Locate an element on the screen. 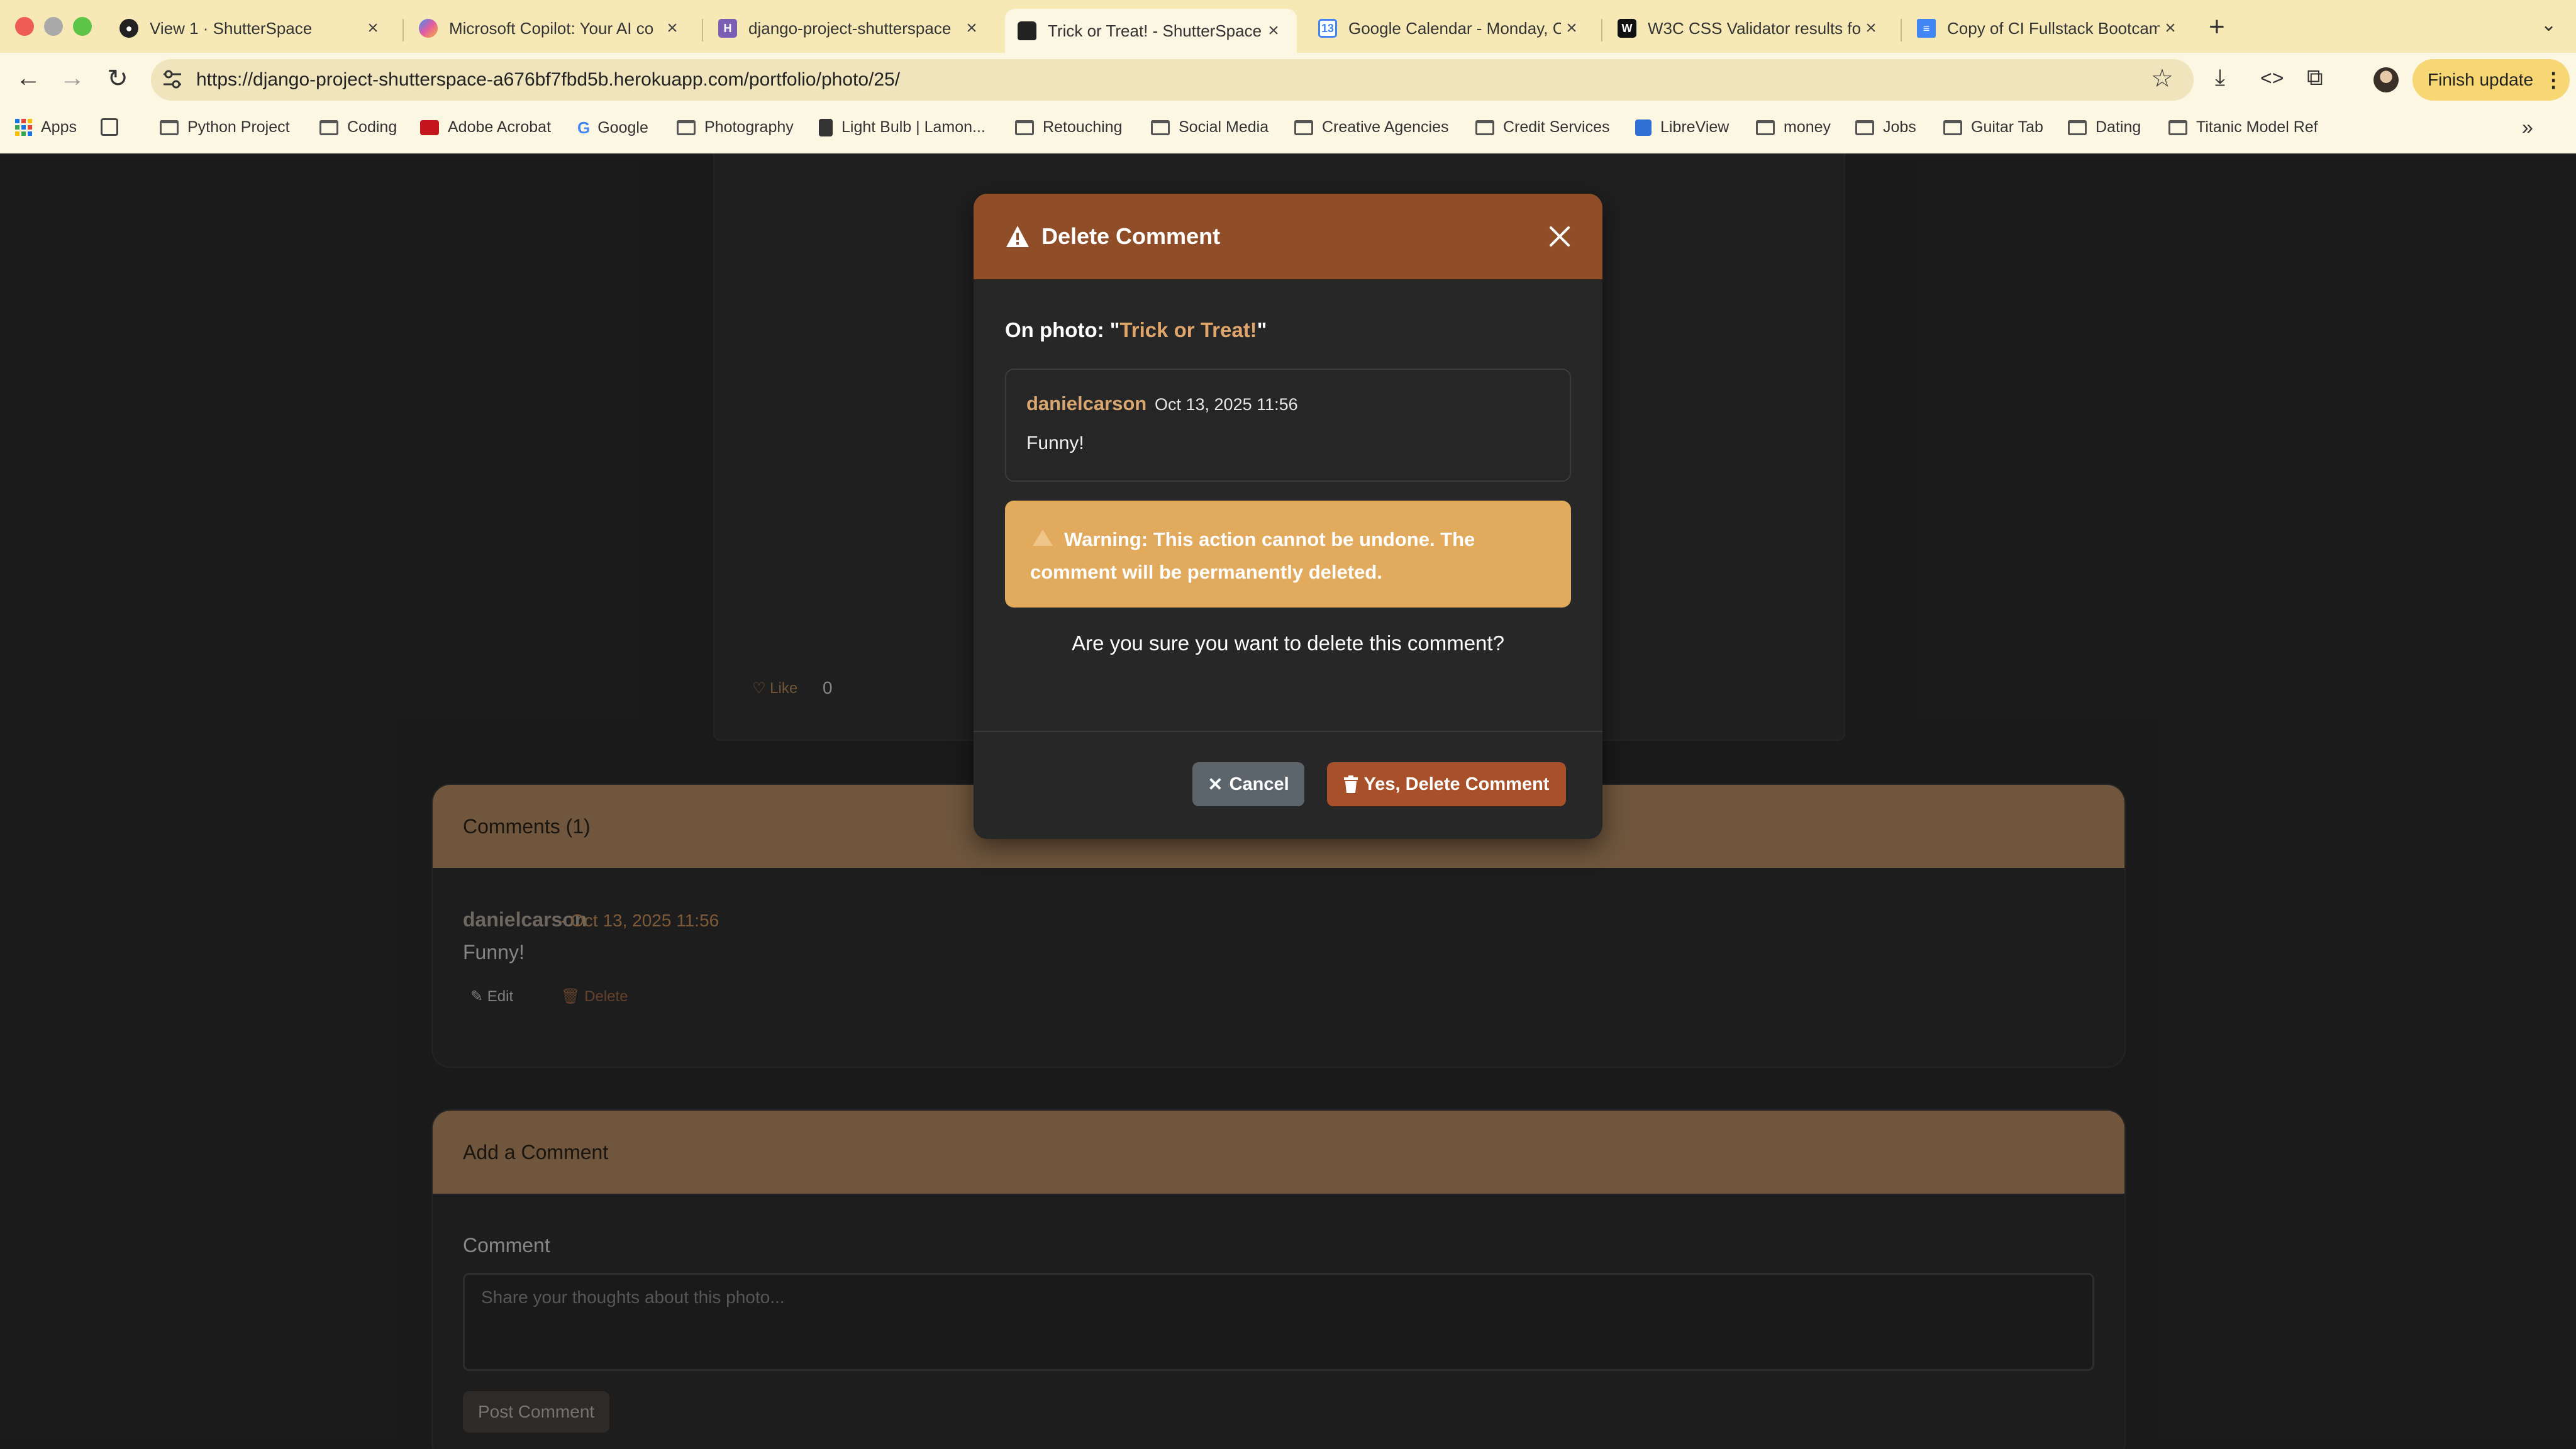 This screenshot has width=2576, height=1449. bookmark-jobs: Jobs is located at coordinates (1885, 127).